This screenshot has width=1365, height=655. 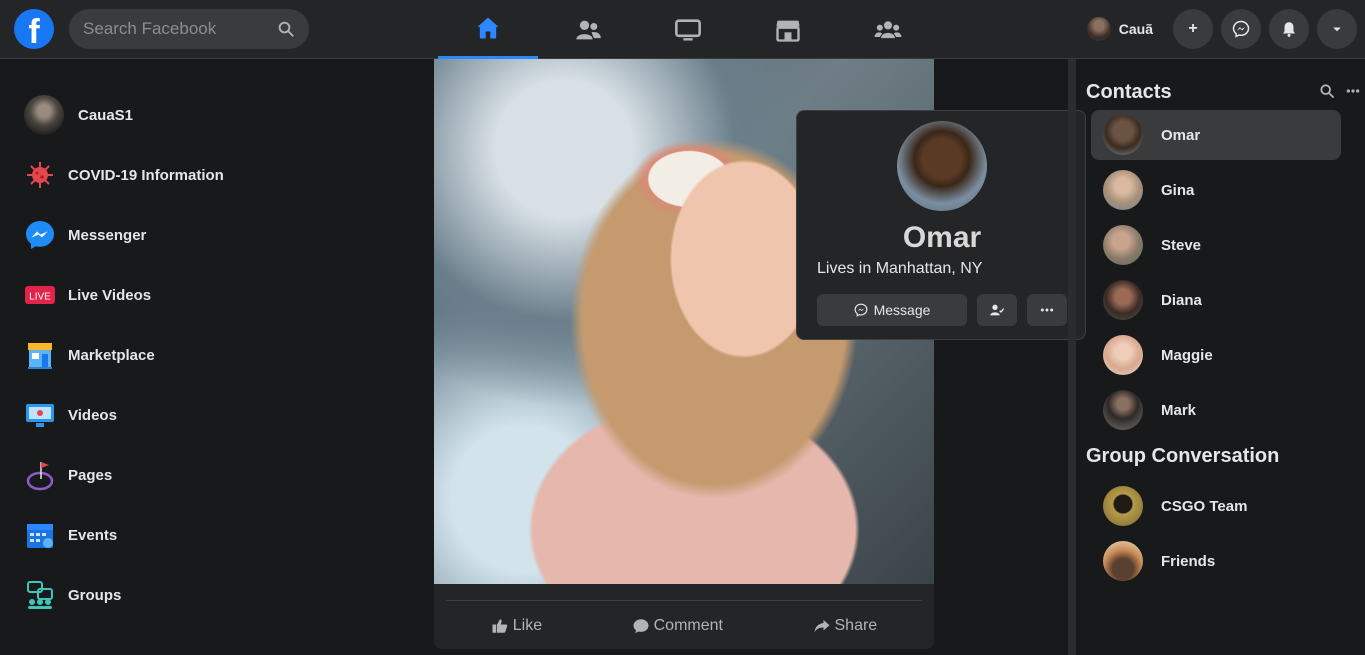 I want to click on bell-icon, so click(x=1289, y=29).